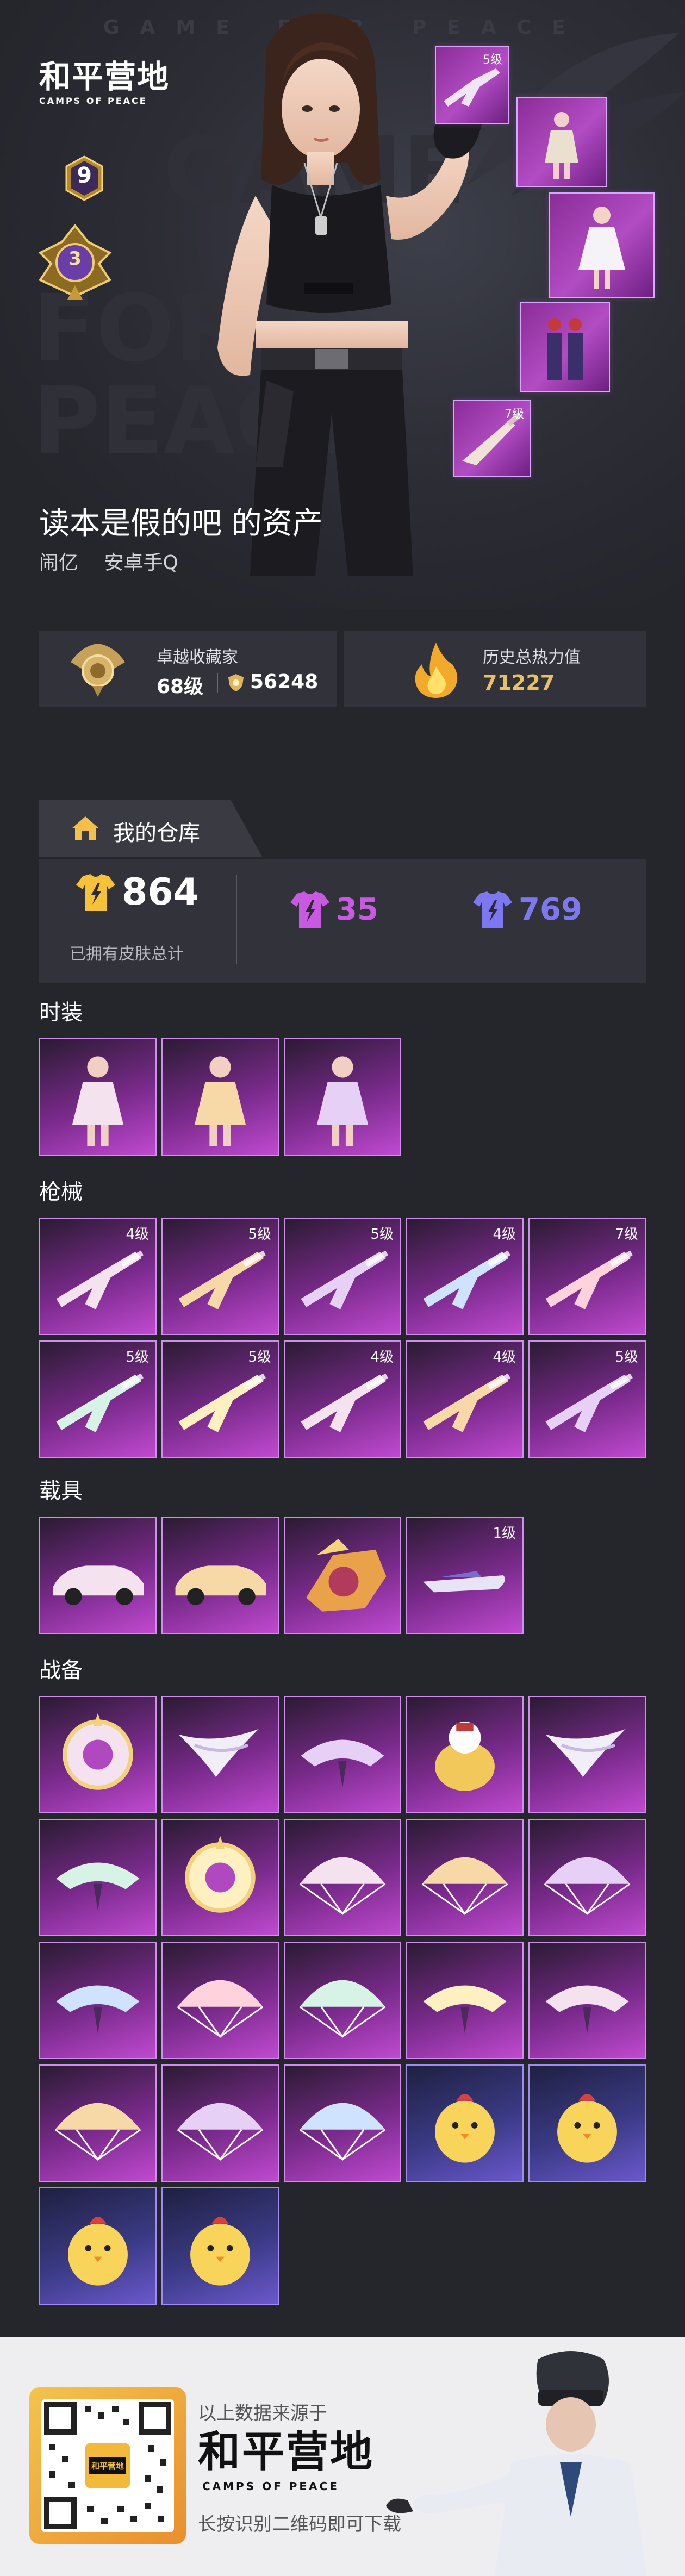  Describe the element at coordinates (346, 1576) in the screenshot. I see `vehicle-icon` at that location.